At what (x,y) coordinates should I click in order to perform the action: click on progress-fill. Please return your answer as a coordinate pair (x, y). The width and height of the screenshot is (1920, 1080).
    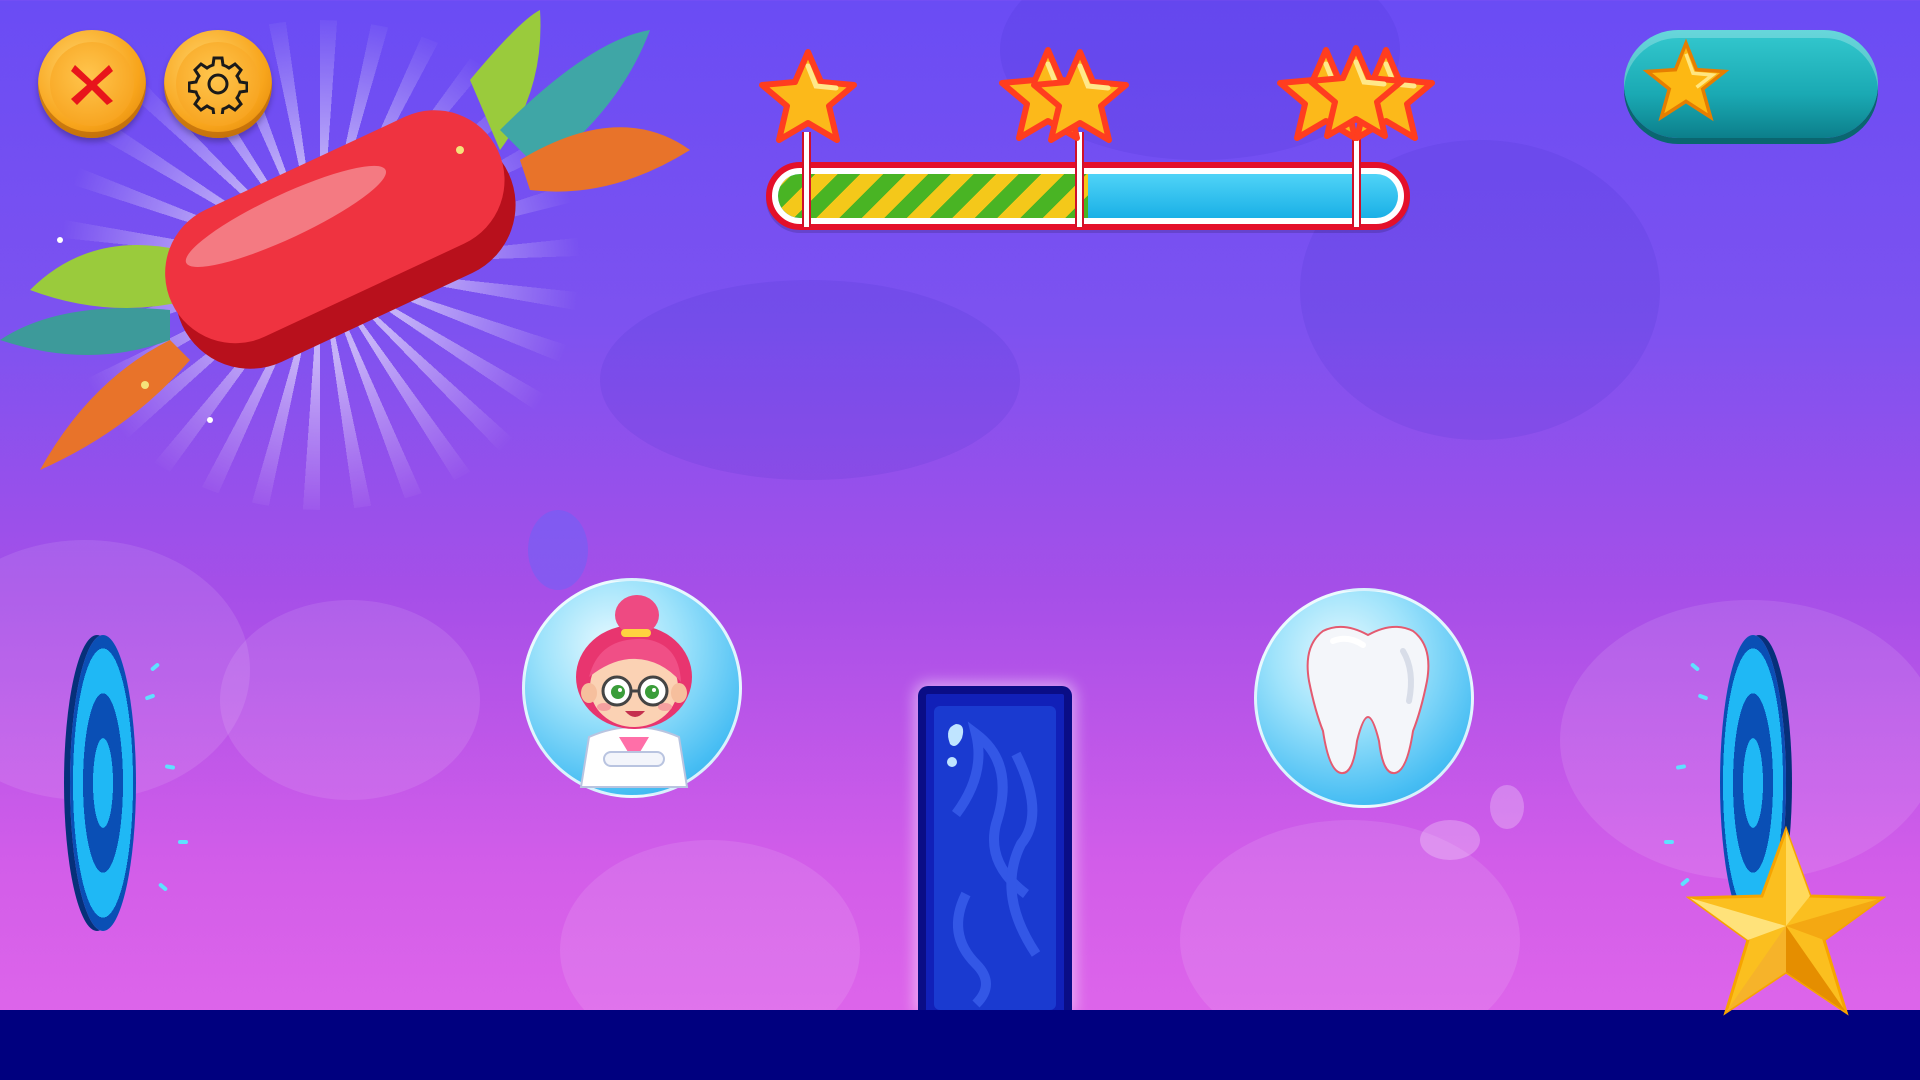
    Looking at the image, I should click on (933, 196).